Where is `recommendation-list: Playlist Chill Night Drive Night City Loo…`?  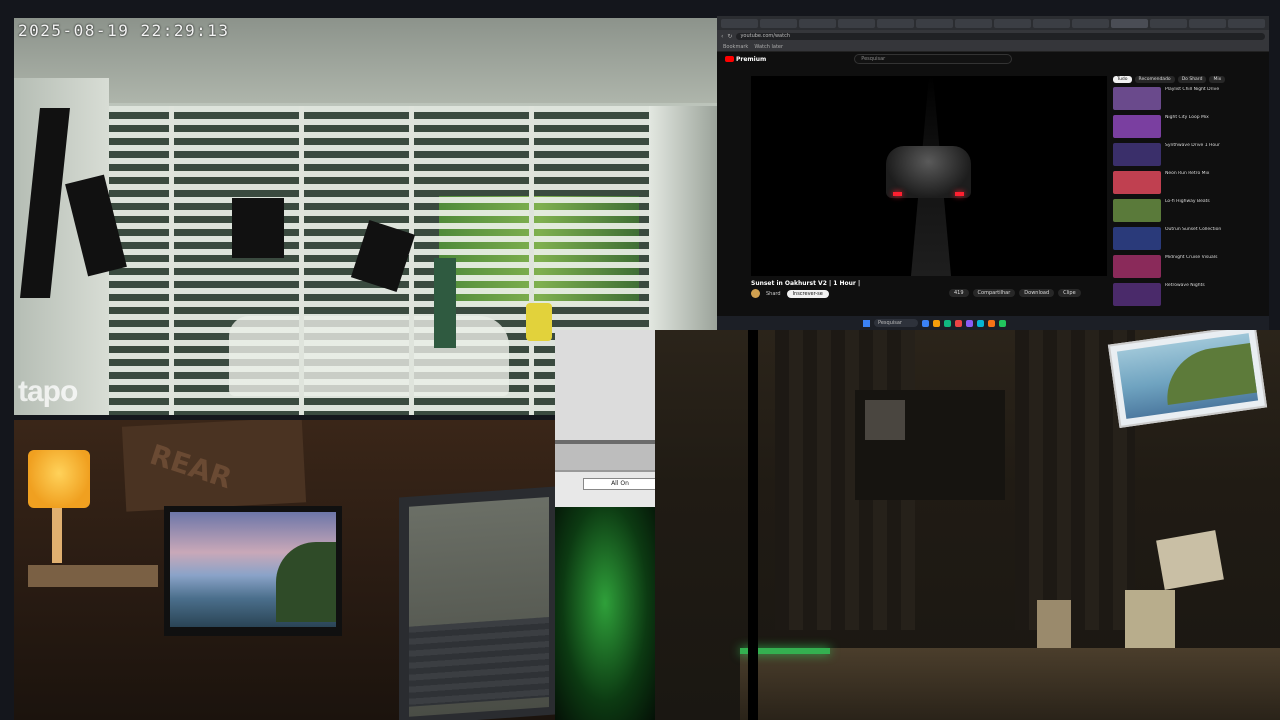
recommendation-list: Playlist Chill Night Drive Night City Loo… is located at coordinates (1189, 197).